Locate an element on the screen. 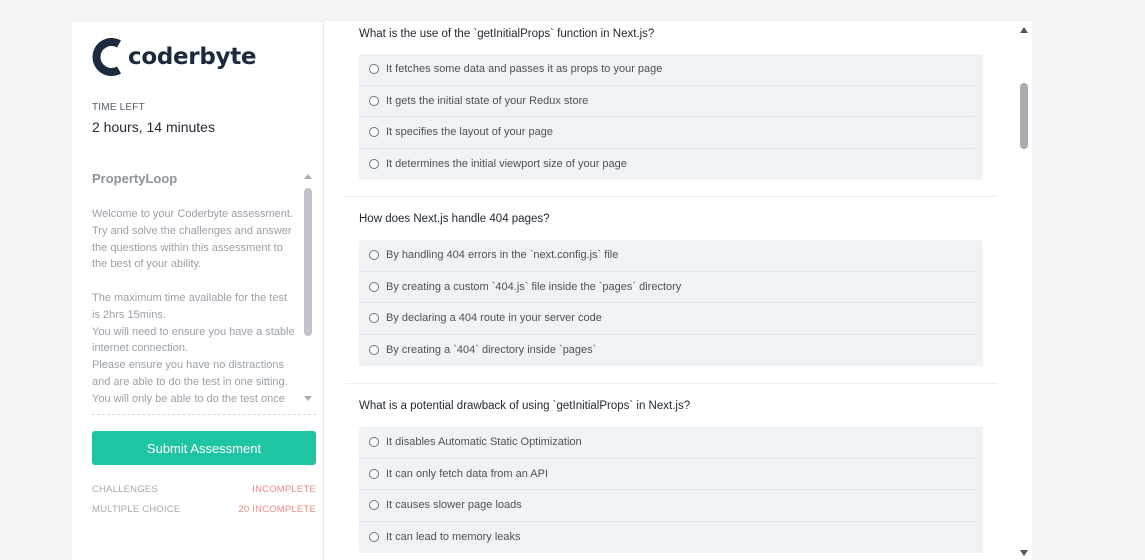 Image resolution: width=1145 pixels, height=560 pixels. stat-label: CHALLENGES is located at coordinates (125, 489).